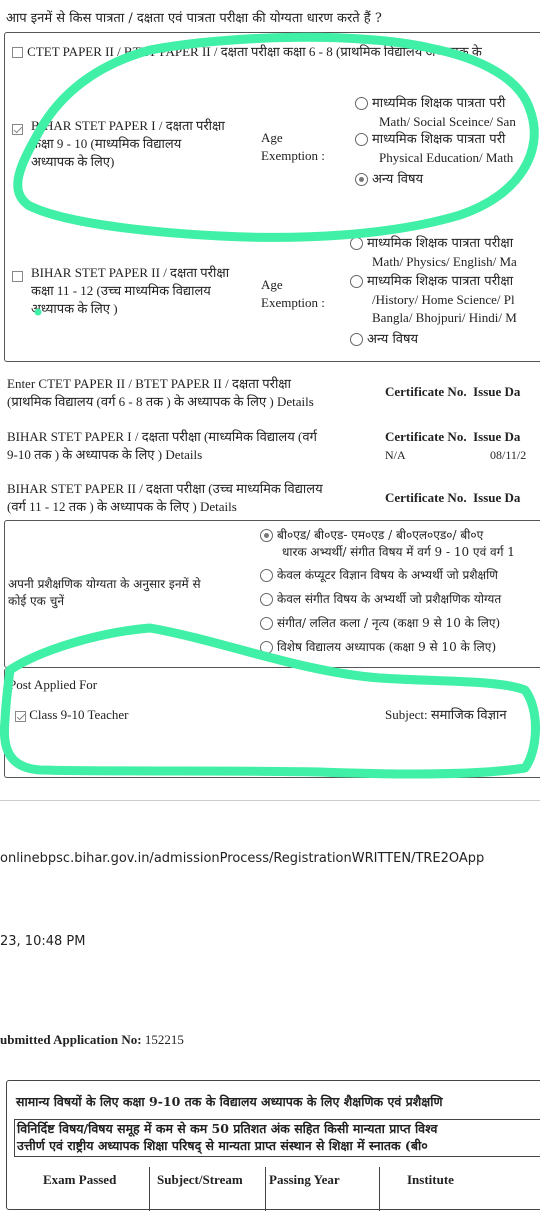  I want to click on print-datetime: 23, 10:48 PM, so click(43, 941).